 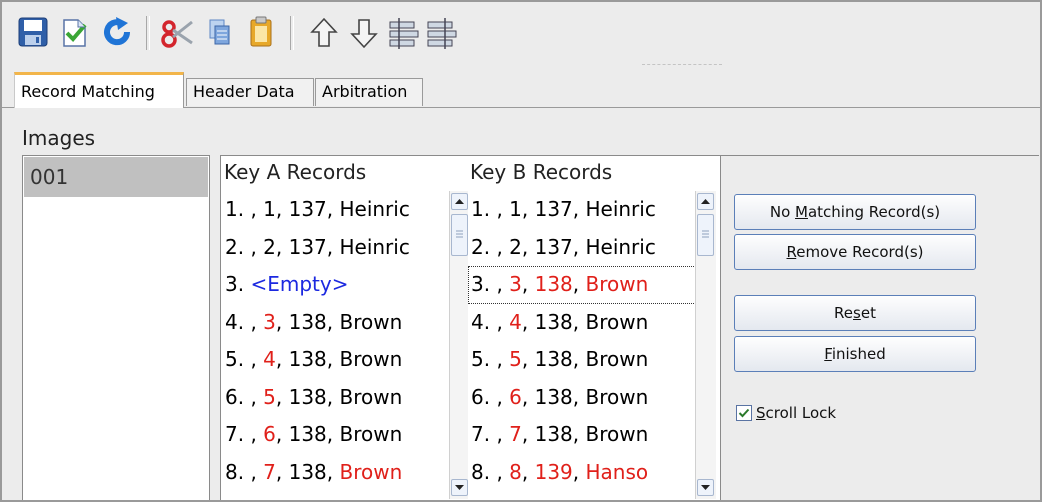 I want to click on tab-record-matching: Record Matching, so click(x=99, y=90).